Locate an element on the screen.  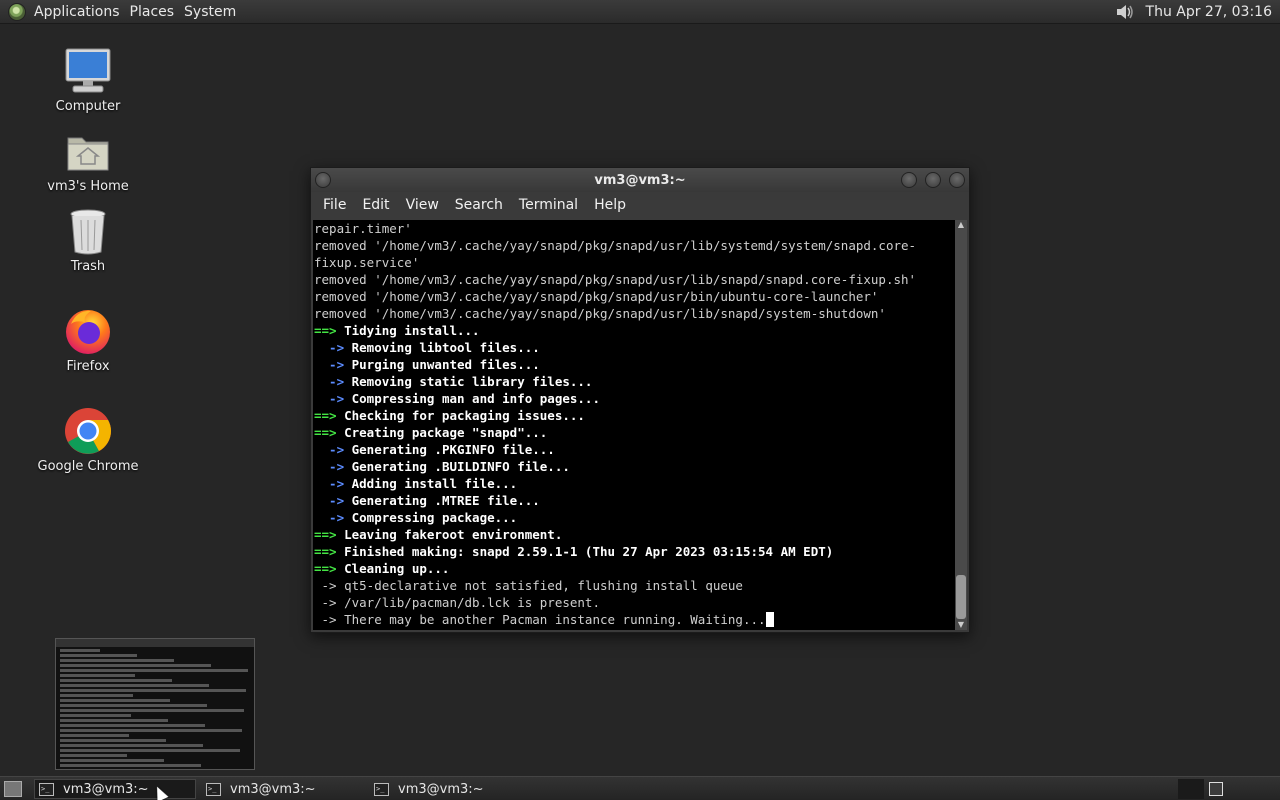
show-desktop-icon is located at coordinates (13, 789).